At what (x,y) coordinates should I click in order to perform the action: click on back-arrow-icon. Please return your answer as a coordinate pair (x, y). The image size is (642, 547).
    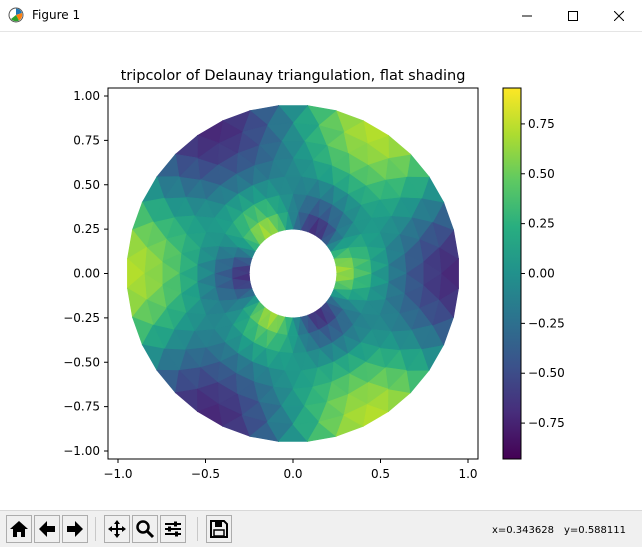
    Looking at the image, I should click on (47, 529).